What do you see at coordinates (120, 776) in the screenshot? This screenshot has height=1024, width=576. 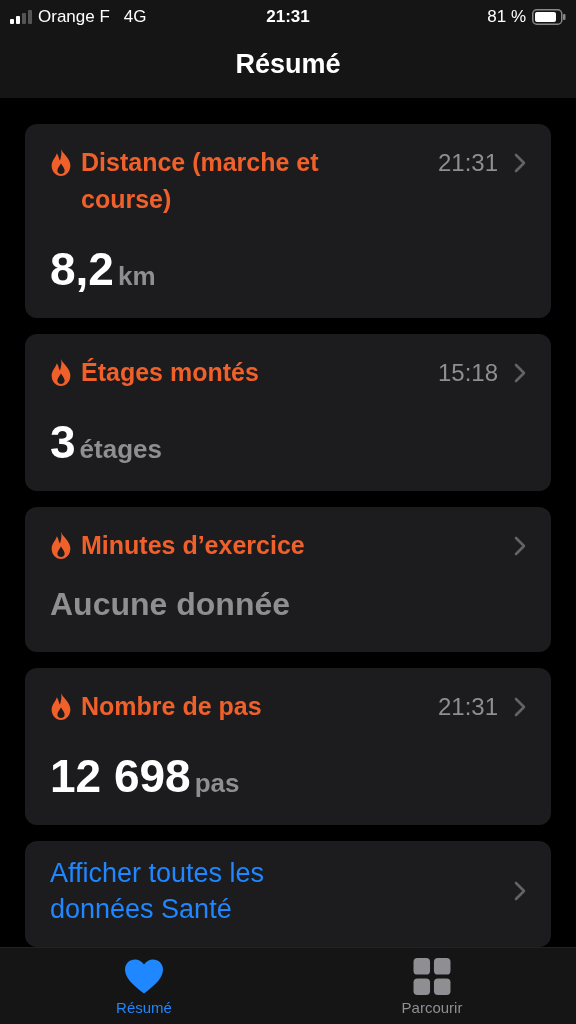 I see `metric-value: 12 698` at bounding box center [120, 776].